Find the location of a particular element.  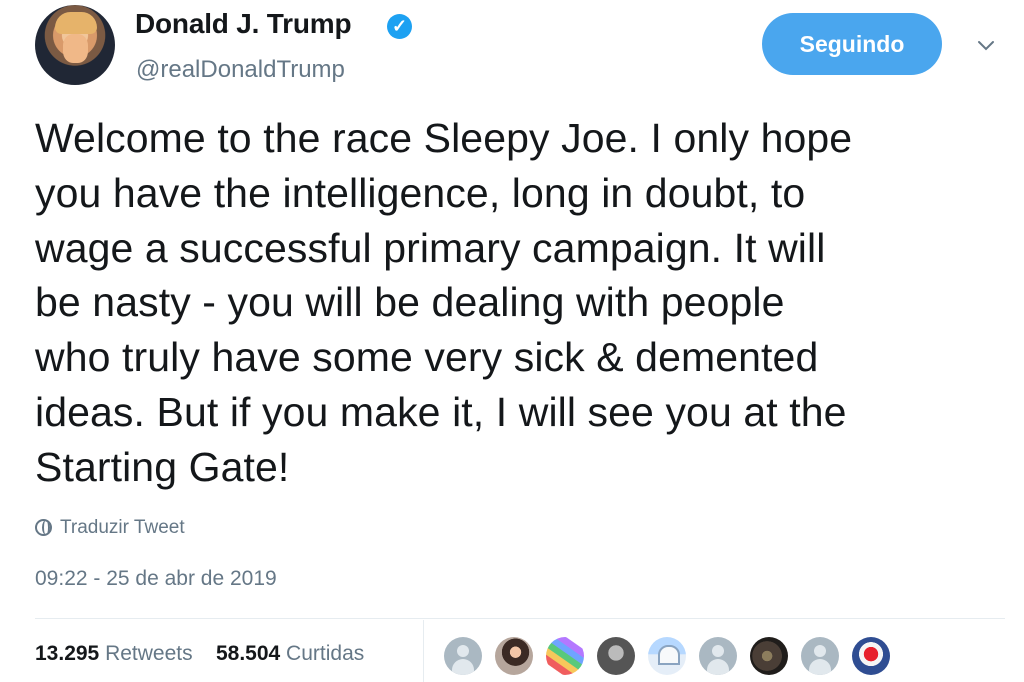

like-count: 58.504 is located at coordinates (248, 653).